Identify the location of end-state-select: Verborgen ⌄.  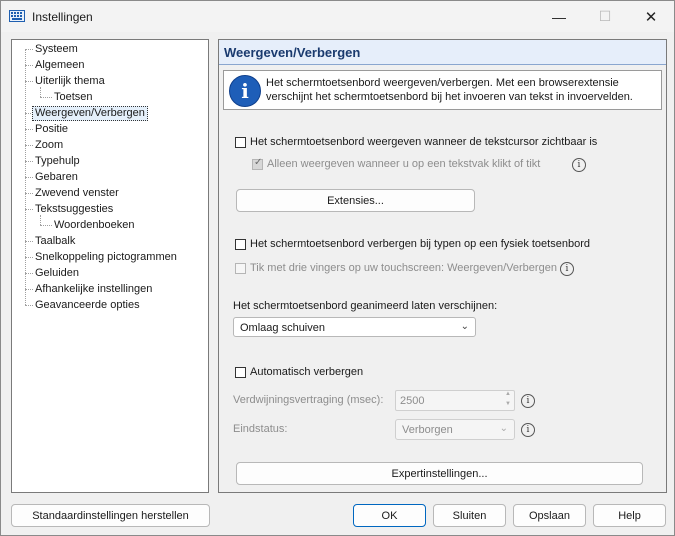
(455, 429).